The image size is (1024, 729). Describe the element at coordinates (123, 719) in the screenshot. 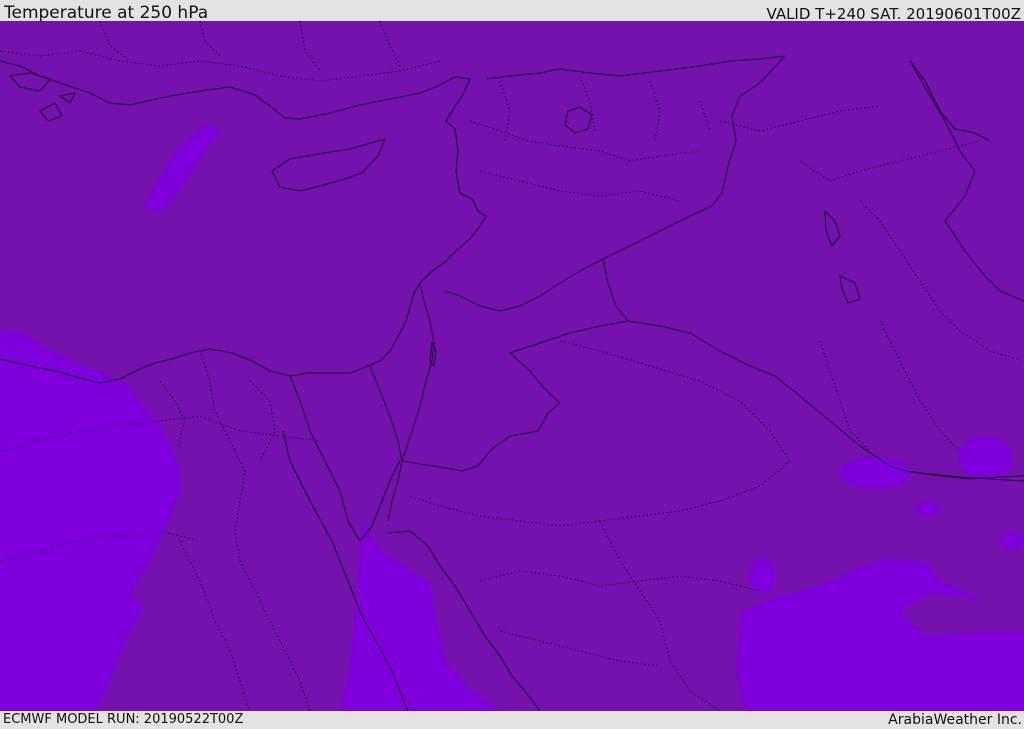

I see `model-run-label: ECMWF MODEL RUN: 20190522T00Z` at that location.